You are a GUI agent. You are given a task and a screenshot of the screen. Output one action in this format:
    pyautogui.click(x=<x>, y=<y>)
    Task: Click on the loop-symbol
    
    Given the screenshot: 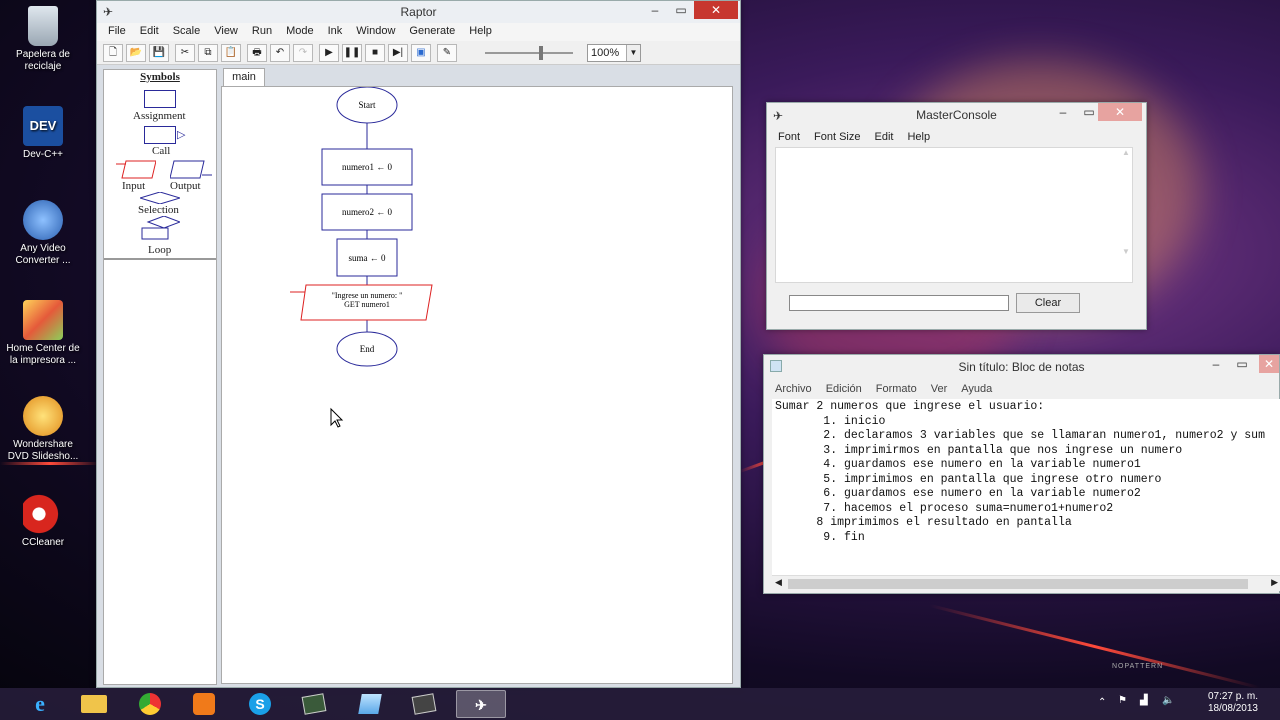 What is the action you would take?
    pyautogui.click(x=160, y=228)
    